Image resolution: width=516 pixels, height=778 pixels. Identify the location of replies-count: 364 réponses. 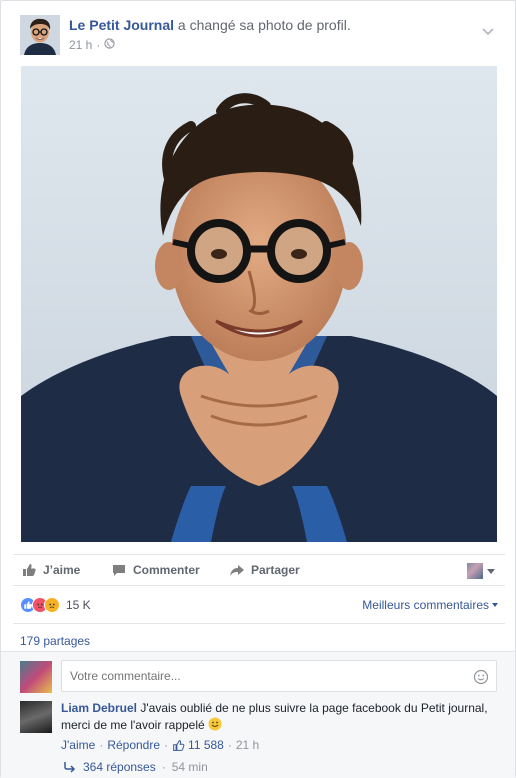
(119, 767).